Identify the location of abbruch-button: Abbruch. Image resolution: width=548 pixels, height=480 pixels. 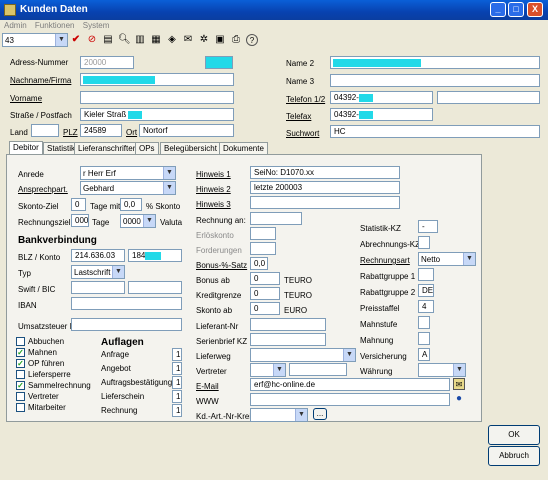
(514, 456).